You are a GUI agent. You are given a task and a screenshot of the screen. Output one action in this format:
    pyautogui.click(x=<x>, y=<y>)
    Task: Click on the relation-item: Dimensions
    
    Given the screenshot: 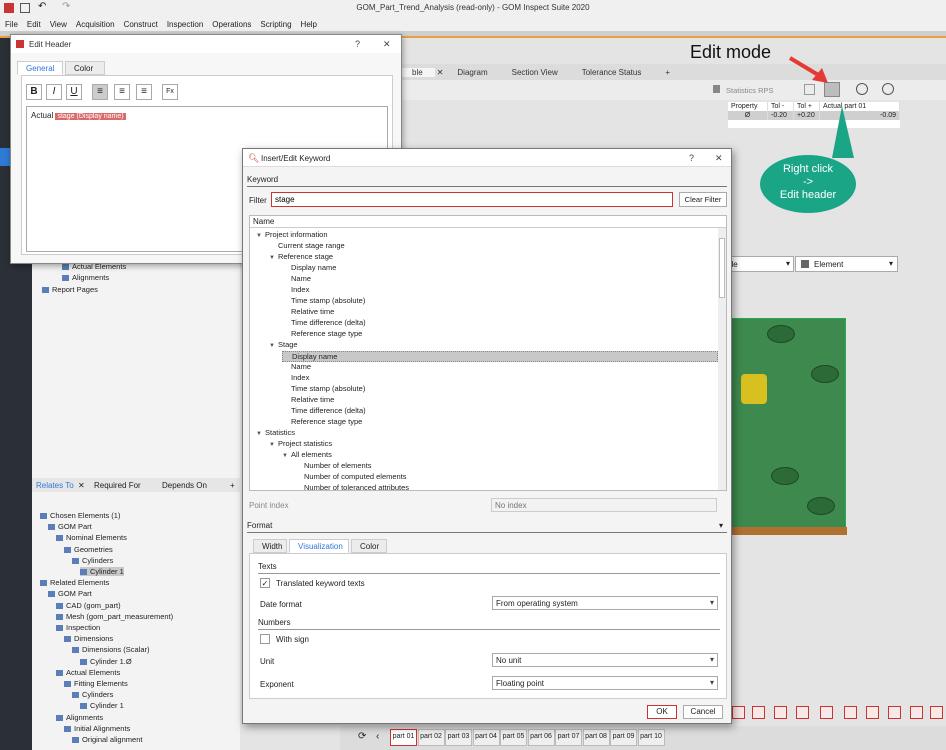 What is the action you would take?
    pyautogui.click(x=88, y=638)
    